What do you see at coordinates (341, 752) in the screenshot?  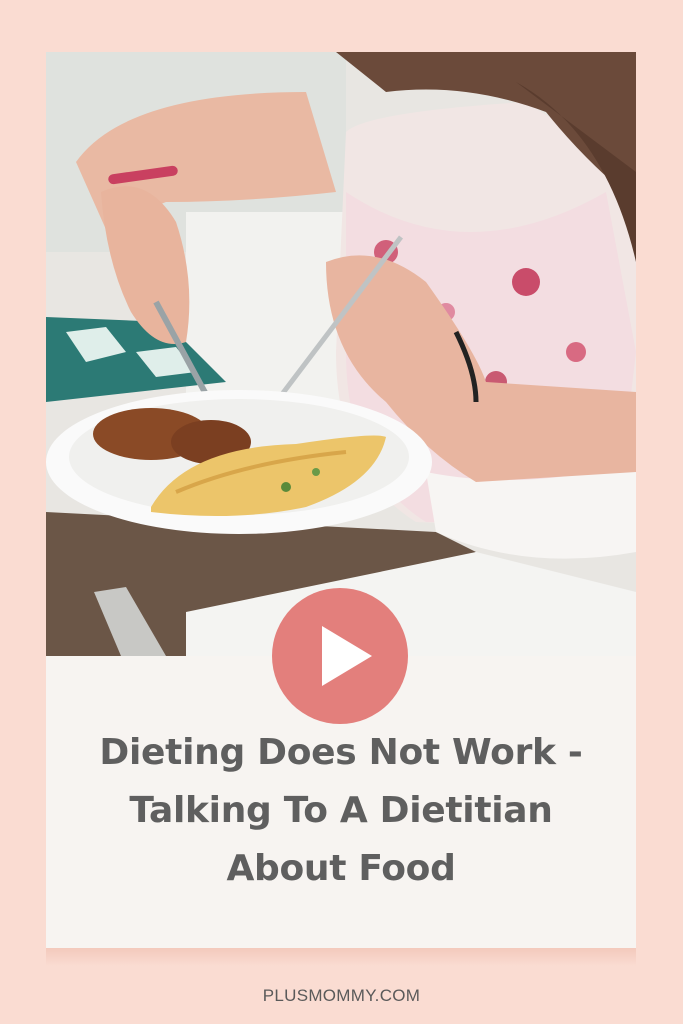 I see `title-line-1: Dieting Does Not Work -` at bounding box center [341, 752].